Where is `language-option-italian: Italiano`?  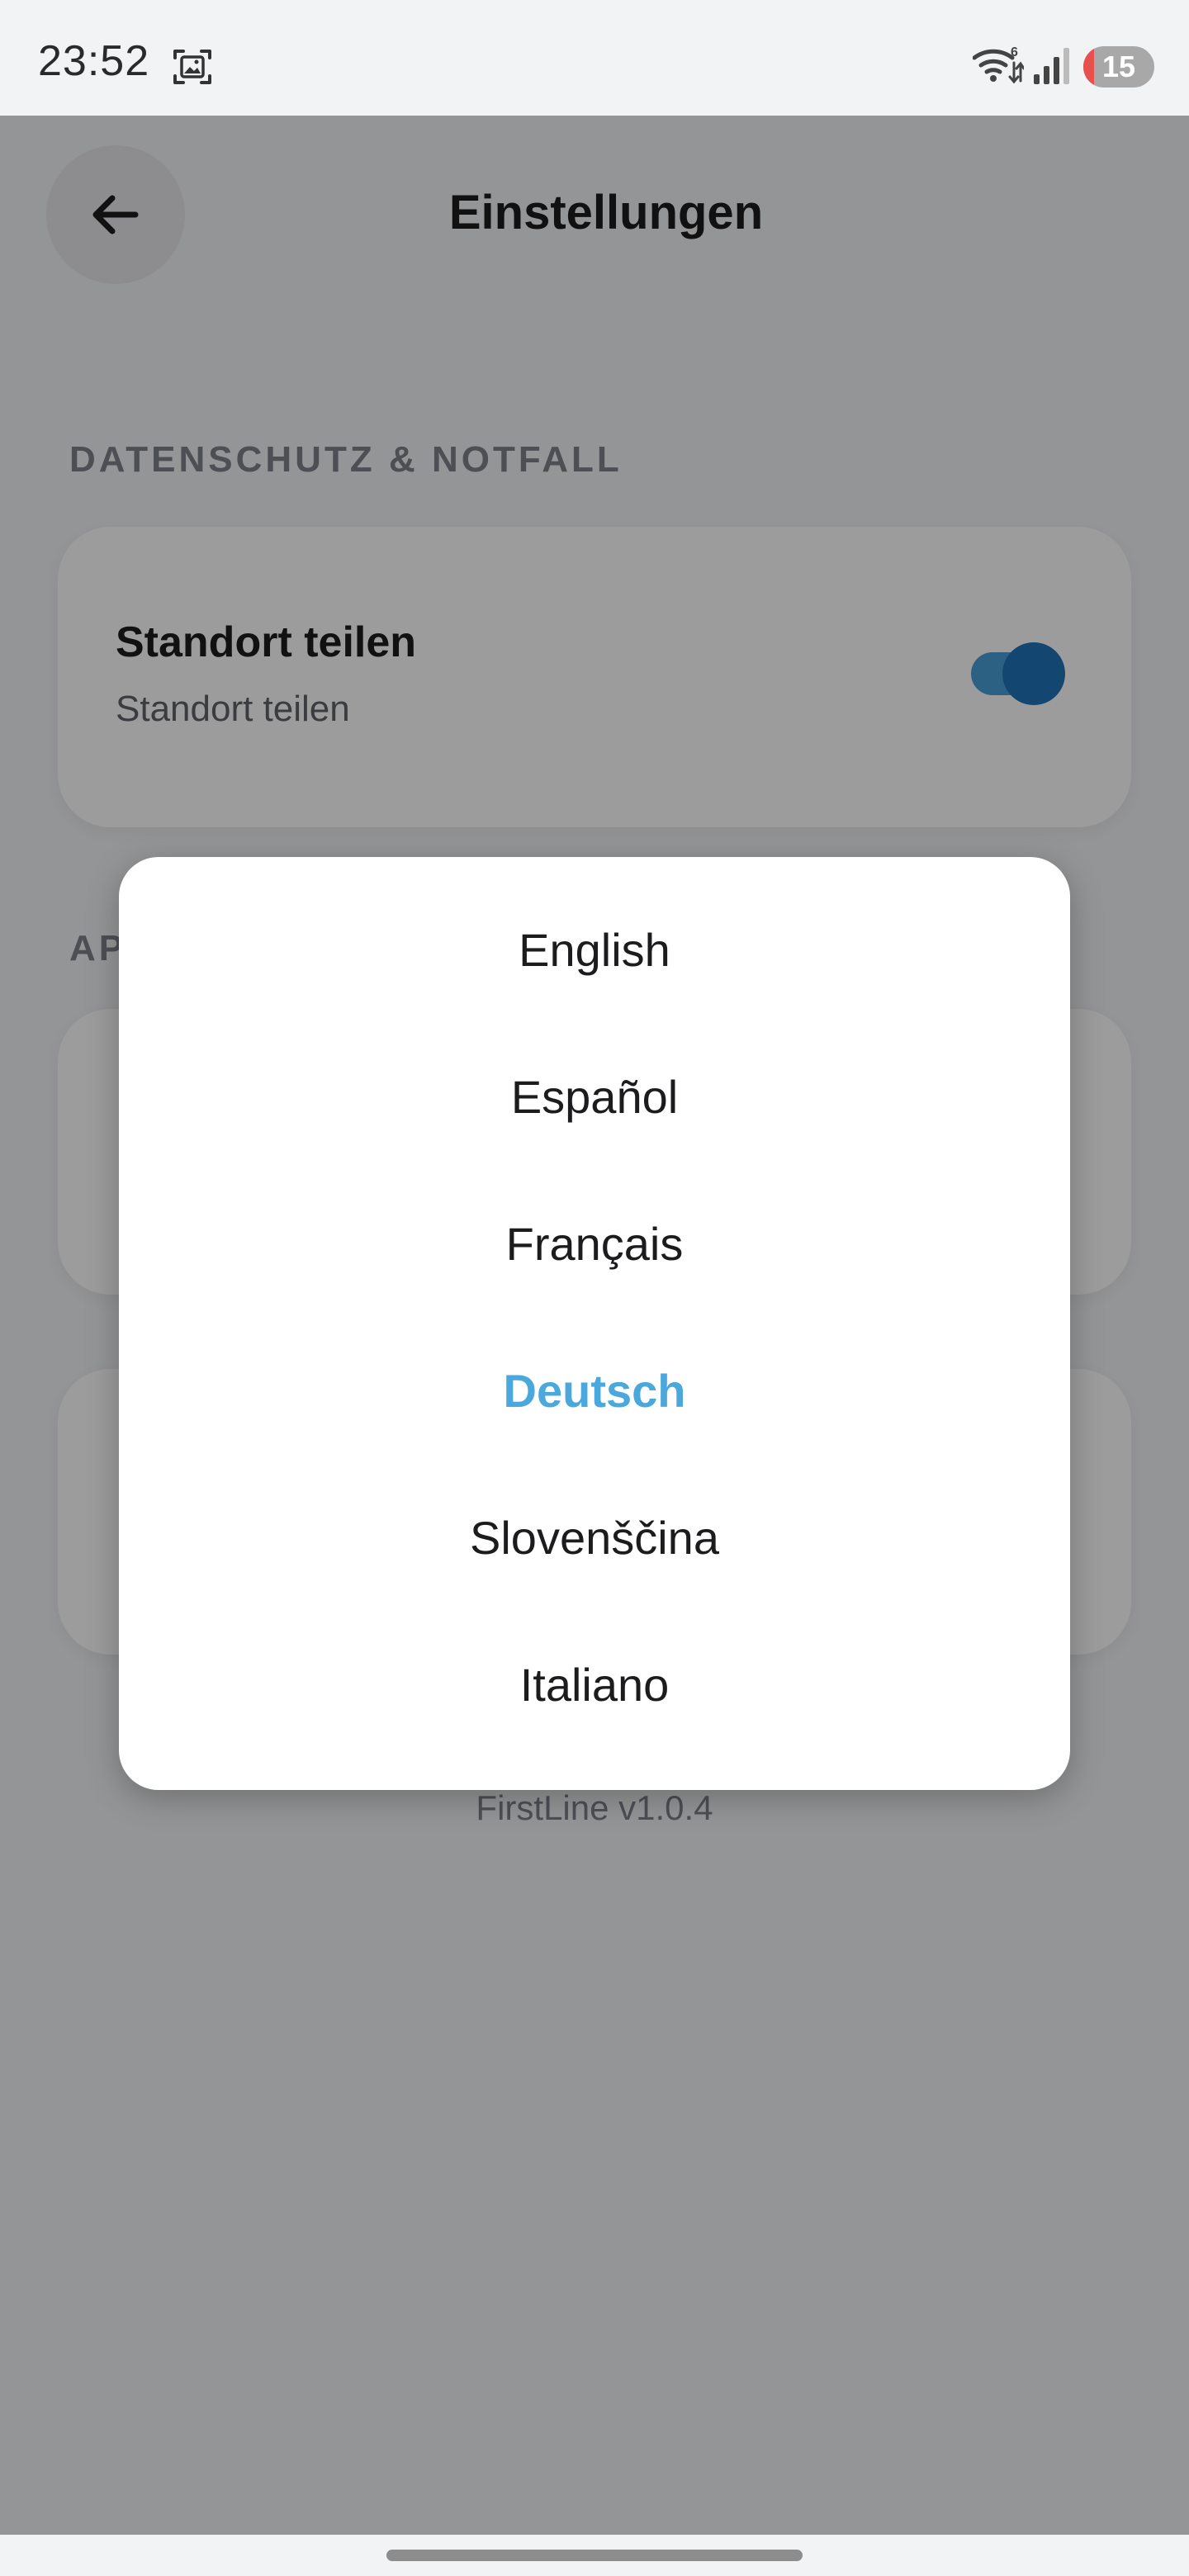 language-option-italian: Italiano is located at coordinates (594, 1685).